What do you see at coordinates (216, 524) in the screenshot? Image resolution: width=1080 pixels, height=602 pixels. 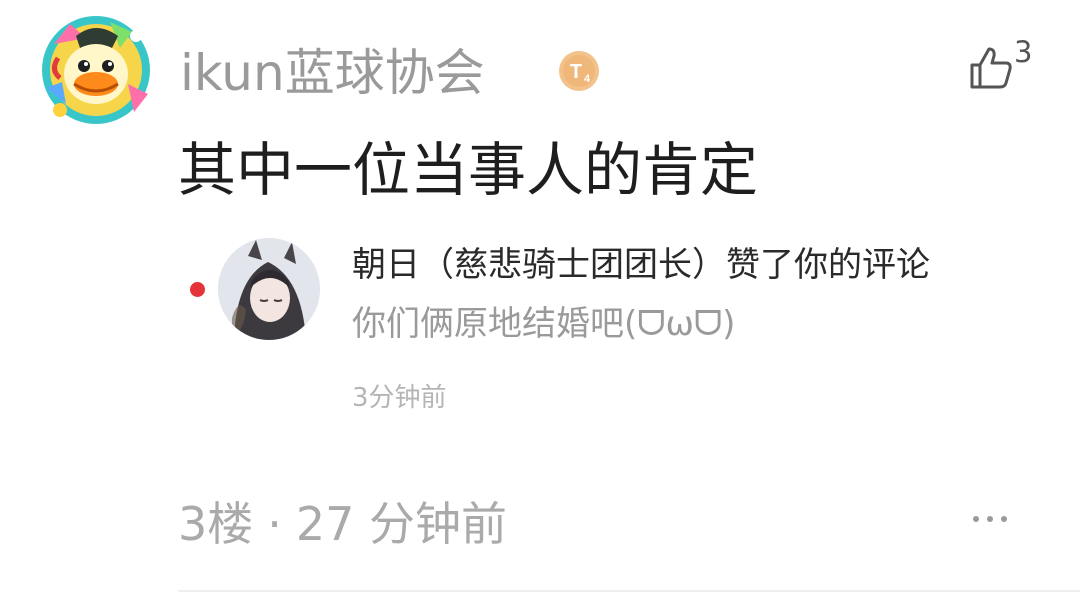 I see `floor-number: 3楼` at bounding box center [216, 524].